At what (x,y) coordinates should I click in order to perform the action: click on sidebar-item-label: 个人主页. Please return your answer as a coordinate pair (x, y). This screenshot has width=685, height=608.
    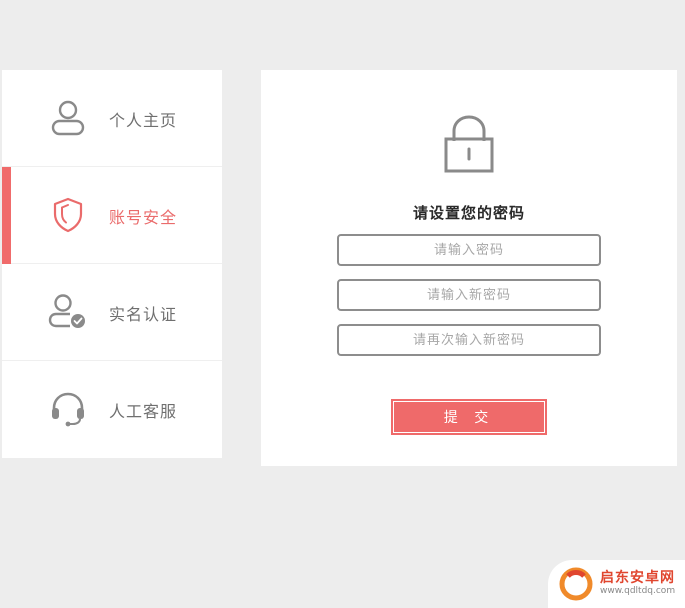
    Looking at the image, I should click on (143, 120).